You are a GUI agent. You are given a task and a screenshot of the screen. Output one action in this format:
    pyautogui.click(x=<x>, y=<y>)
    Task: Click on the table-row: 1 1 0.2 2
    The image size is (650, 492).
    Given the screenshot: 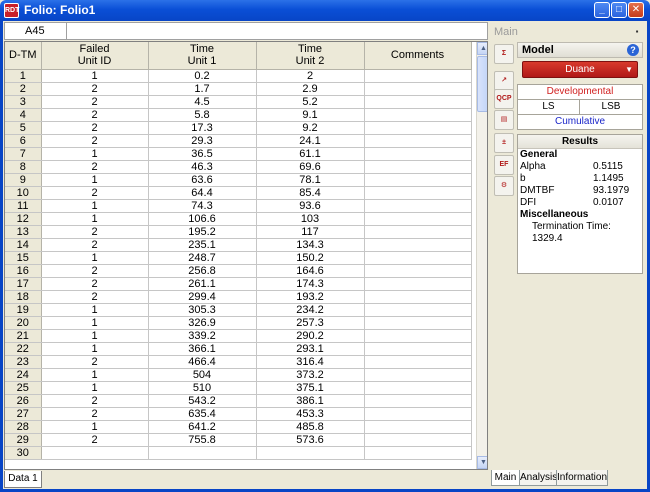 What is the action you would take?
    pyautogui.click(x=238, y=76)
    